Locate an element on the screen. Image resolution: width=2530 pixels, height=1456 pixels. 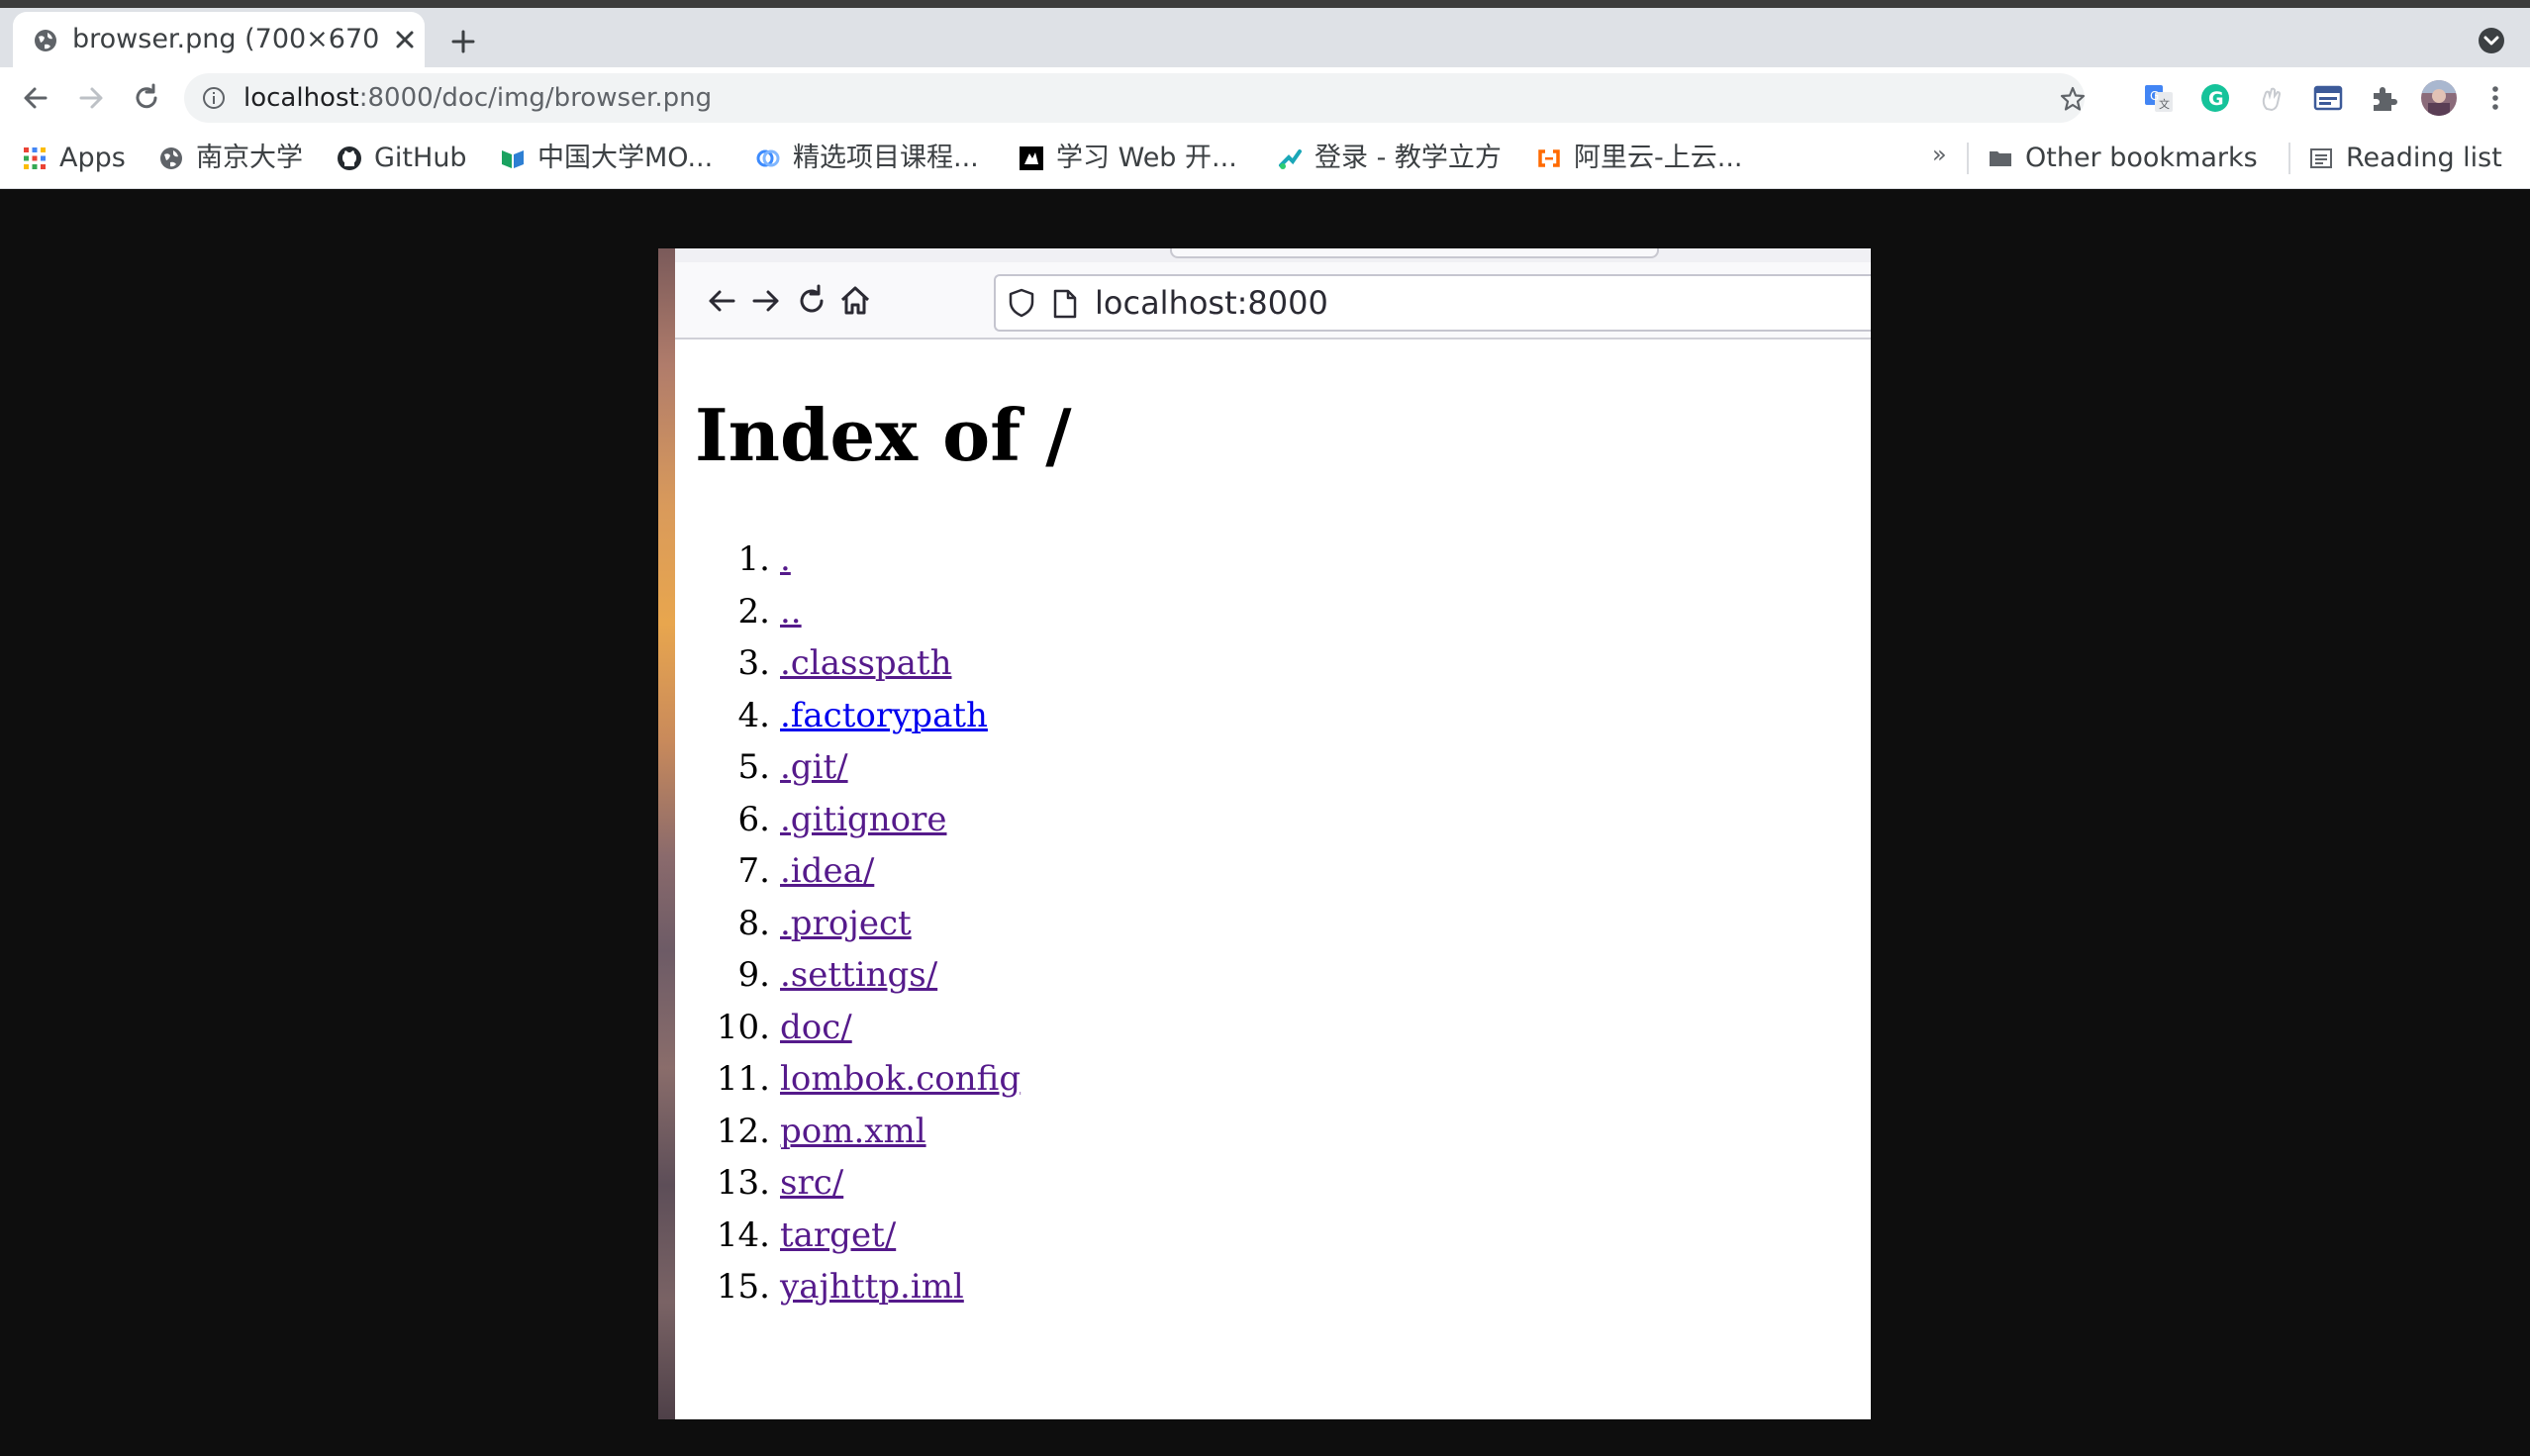
toolbar: localhost:8000/doc/img/browser.png G 文 G is located at coordinates (1265, 98).